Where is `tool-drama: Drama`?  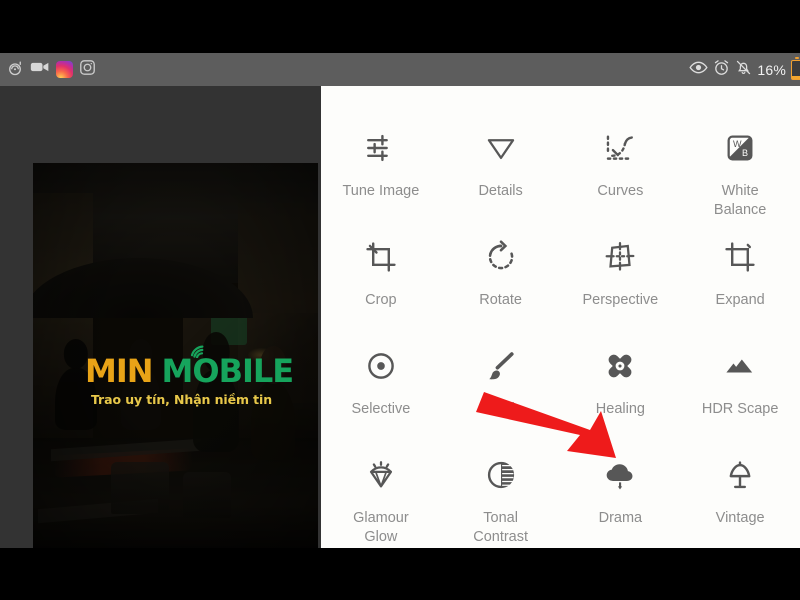
tool-drama: Drama is located at coordinates (621, 489).